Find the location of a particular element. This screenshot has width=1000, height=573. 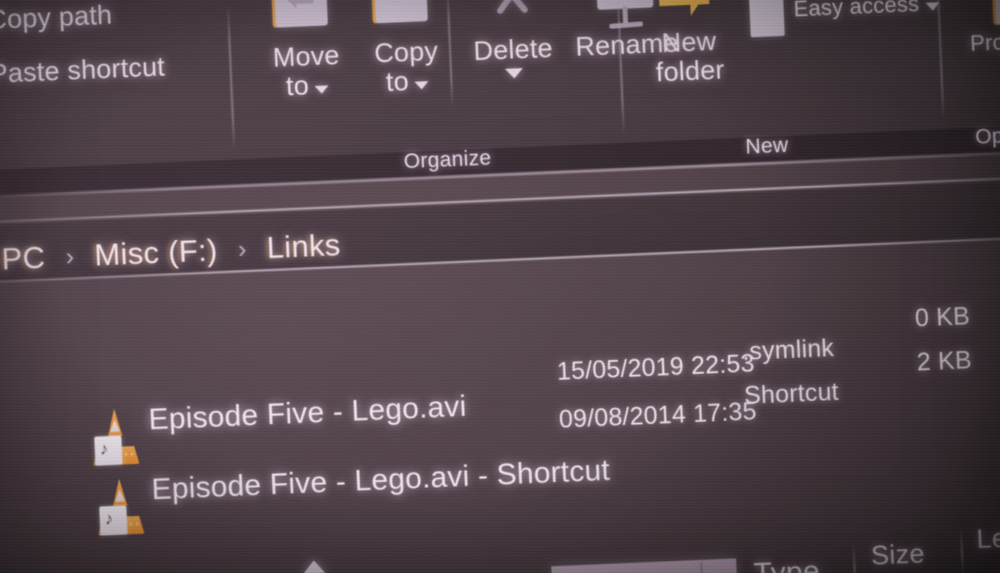

file-date: 09/08/2014 17:35 is located at coordinates (658, 415).